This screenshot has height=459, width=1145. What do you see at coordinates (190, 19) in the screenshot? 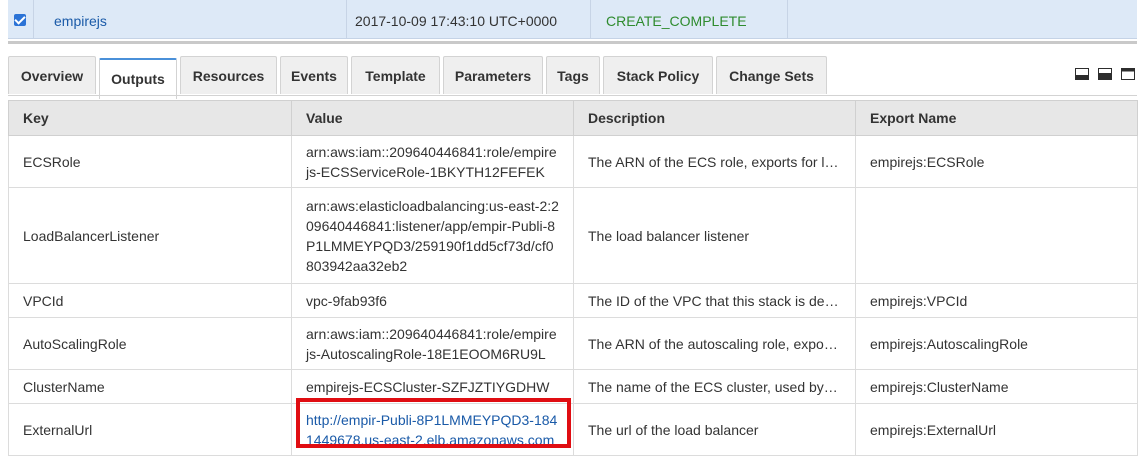
I see `stack-name-cell: empirejs` at bounding box center [190, 19].